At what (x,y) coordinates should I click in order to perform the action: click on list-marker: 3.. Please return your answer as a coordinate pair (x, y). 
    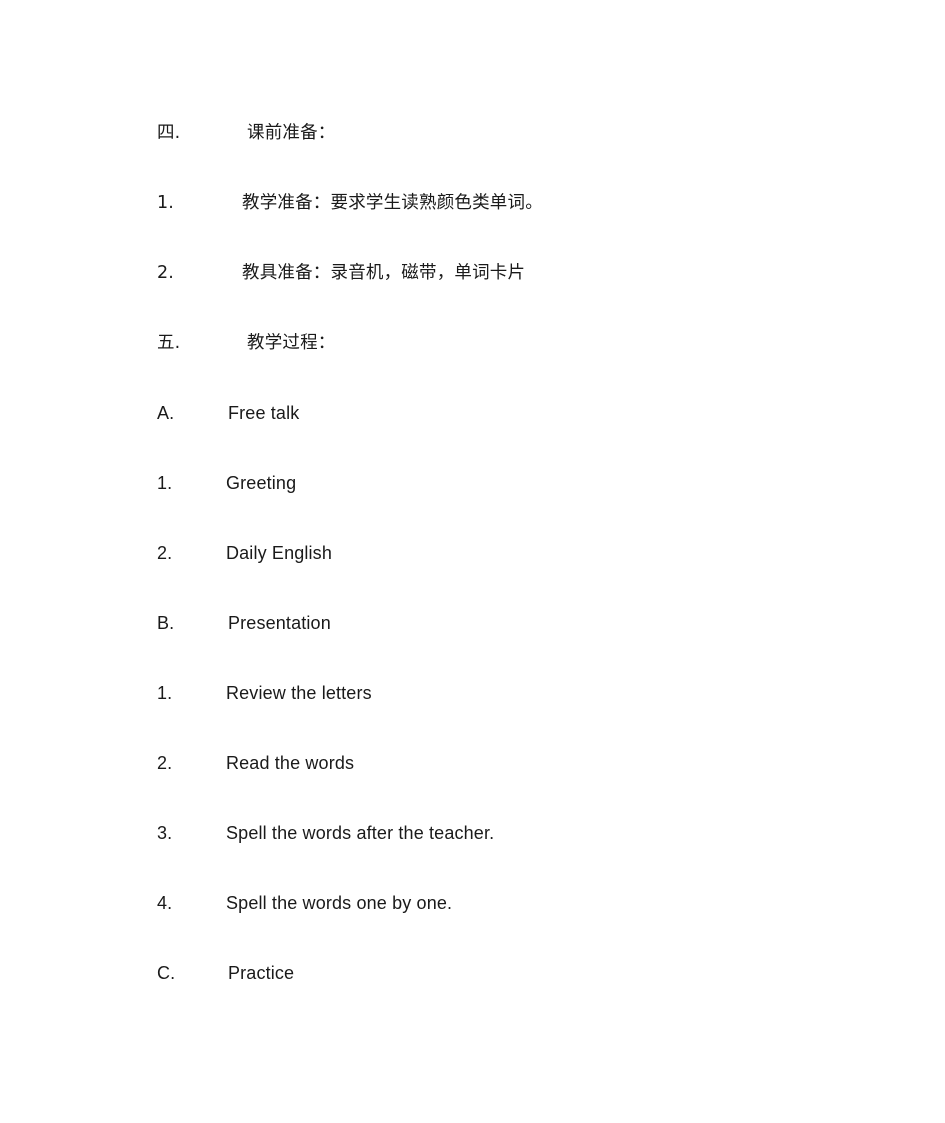
    Looking at the image, I should click on (165, 833).